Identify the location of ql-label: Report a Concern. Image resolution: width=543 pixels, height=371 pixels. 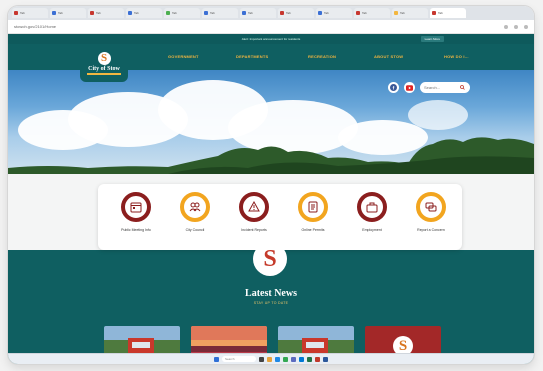
(431, 230).